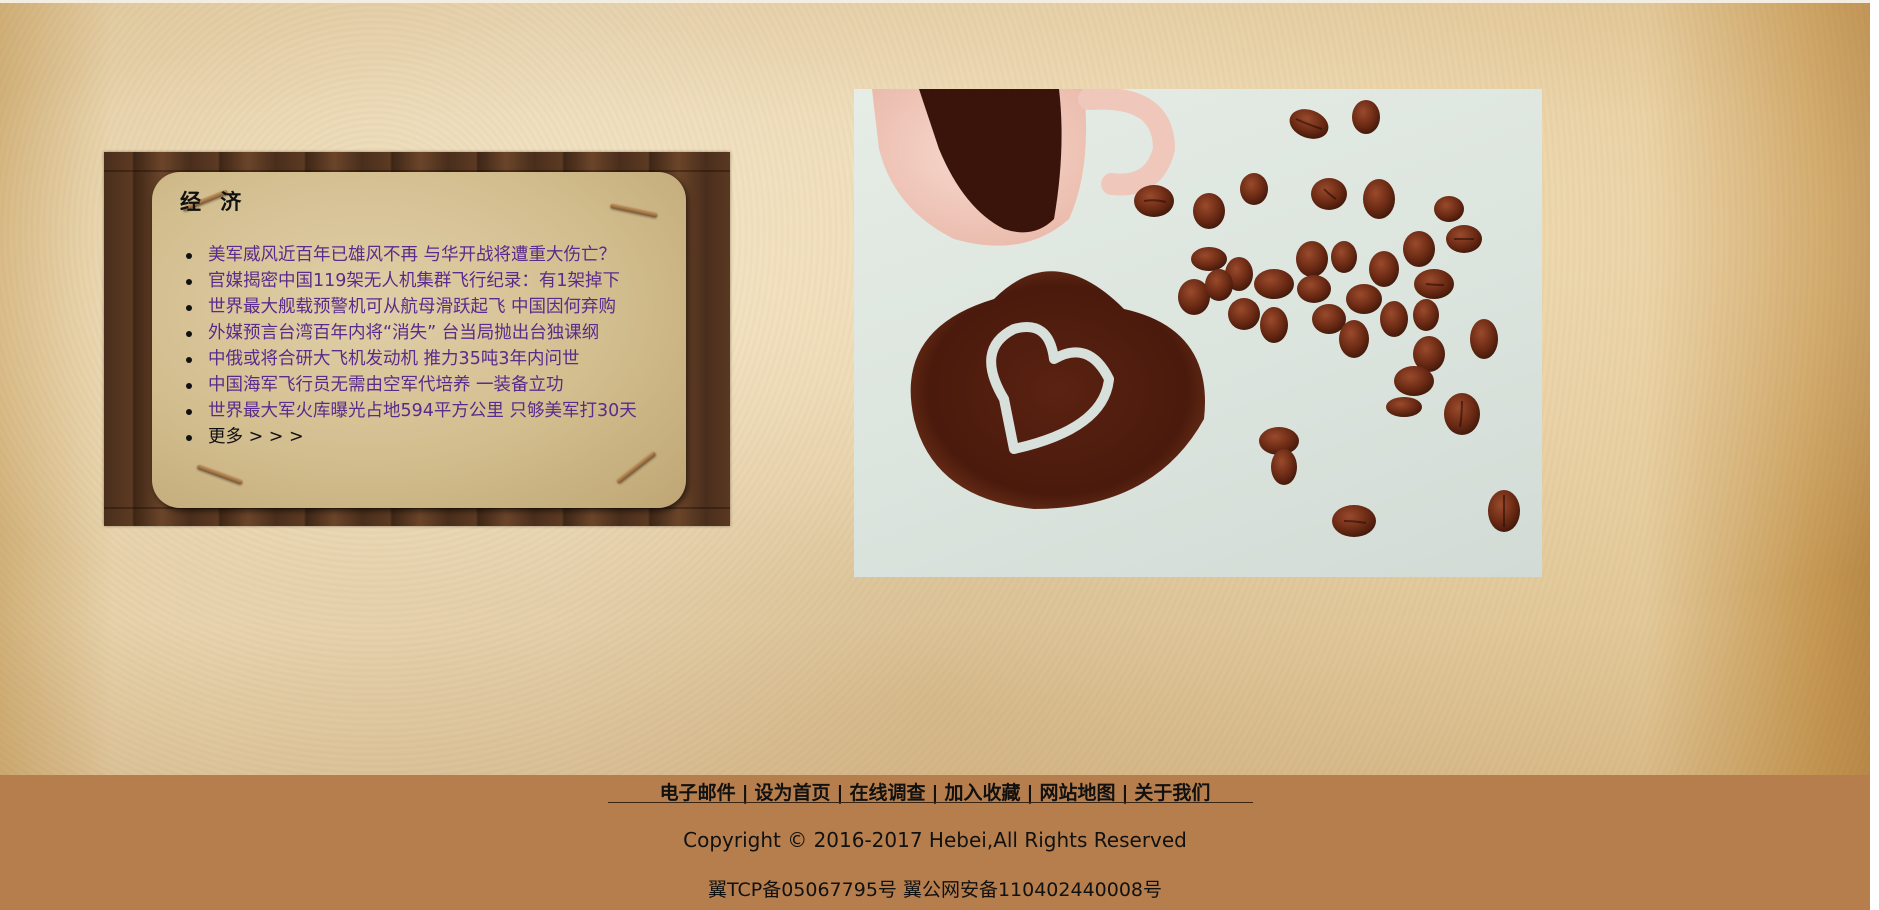 The image size is (1879, 910). I want to click on list-item: 美军威风近百年已雄风不再 与华开战将遭重大伤亡？, so click(446, 255).